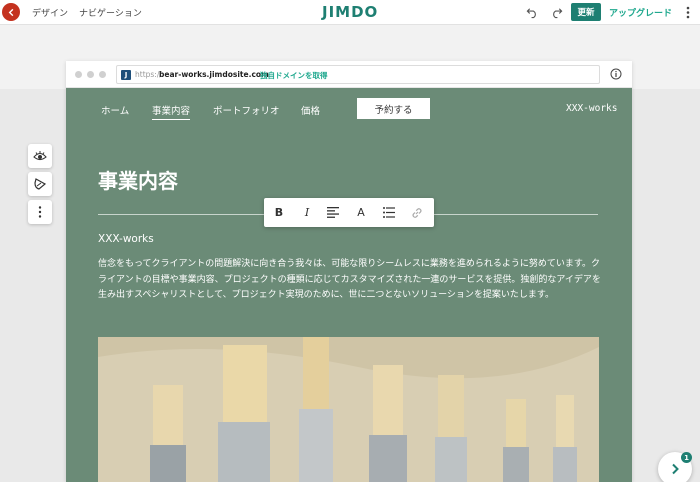 The height and width of the screenshot is (482, 700). I want to click on back-button, so click(11, 12).